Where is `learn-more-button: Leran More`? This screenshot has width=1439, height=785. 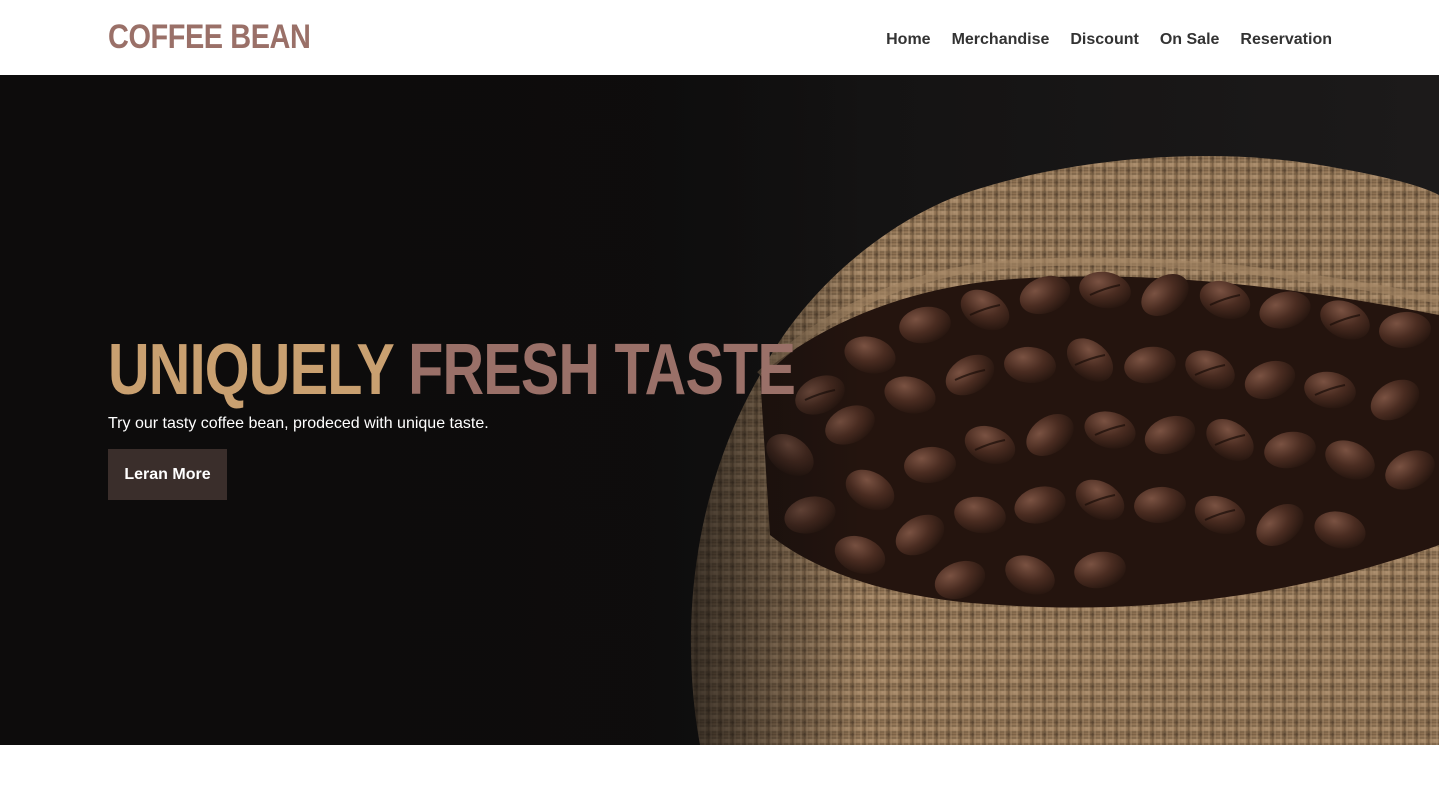 learn-more-button: Leran More is located at coordinates (167, 474).